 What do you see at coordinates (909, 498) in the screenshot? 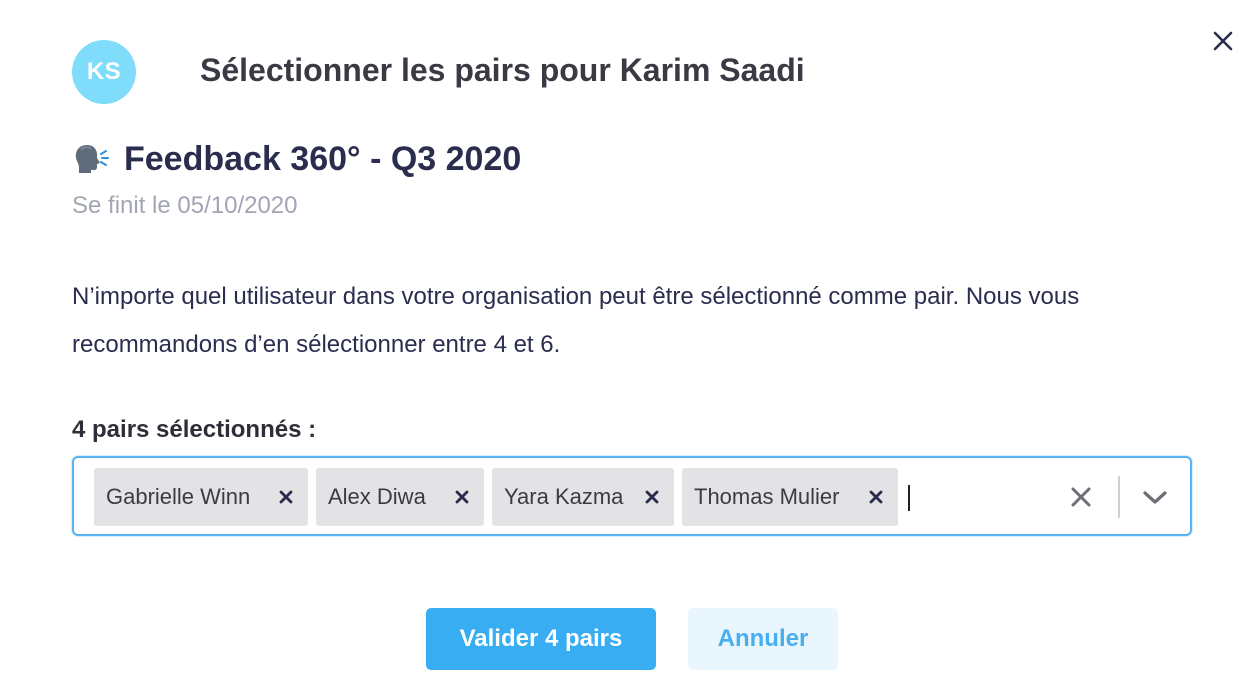
I see `text-cursor` at bounding box center [909, 498].